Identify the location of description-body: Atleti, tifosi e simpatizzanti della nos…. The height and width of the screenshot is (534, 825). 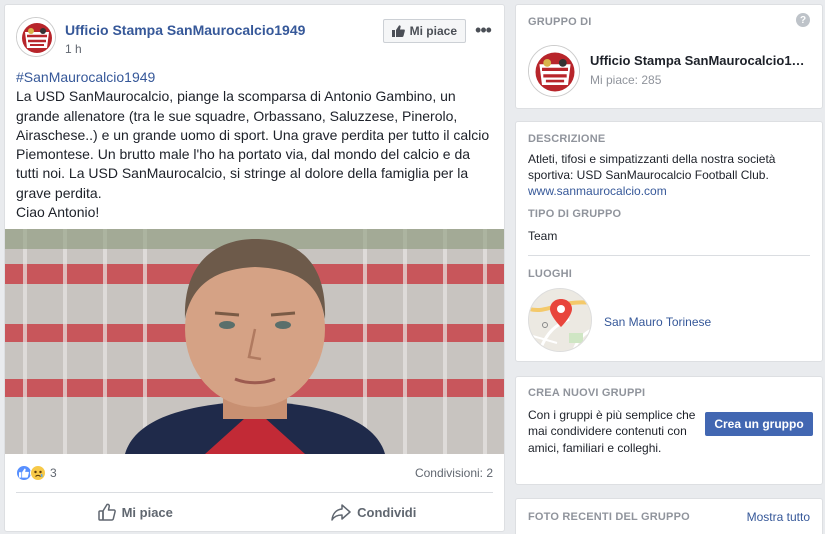
(652, 167).